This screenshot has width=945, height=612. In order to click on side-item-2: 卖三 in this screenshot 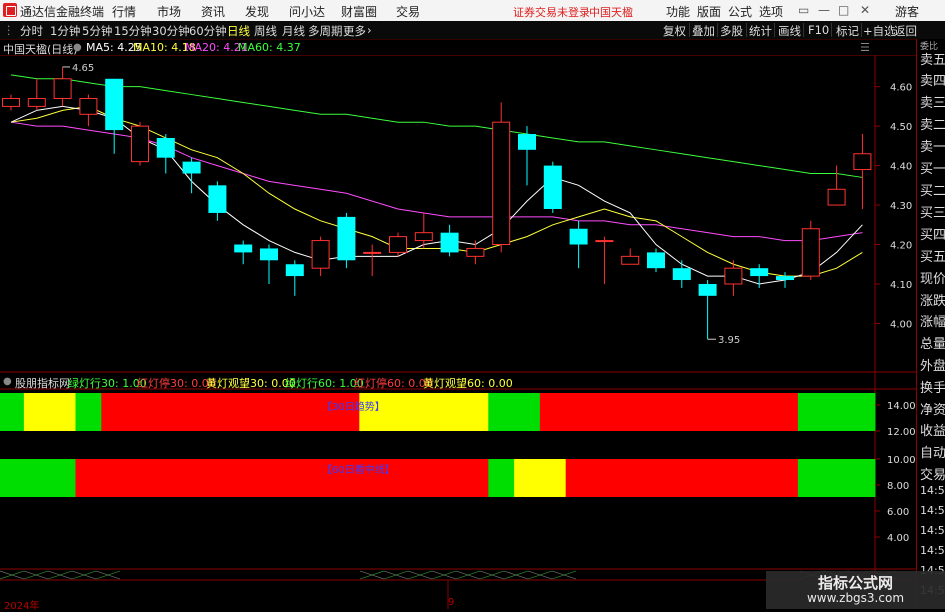, I will do `click(932, 101)`.